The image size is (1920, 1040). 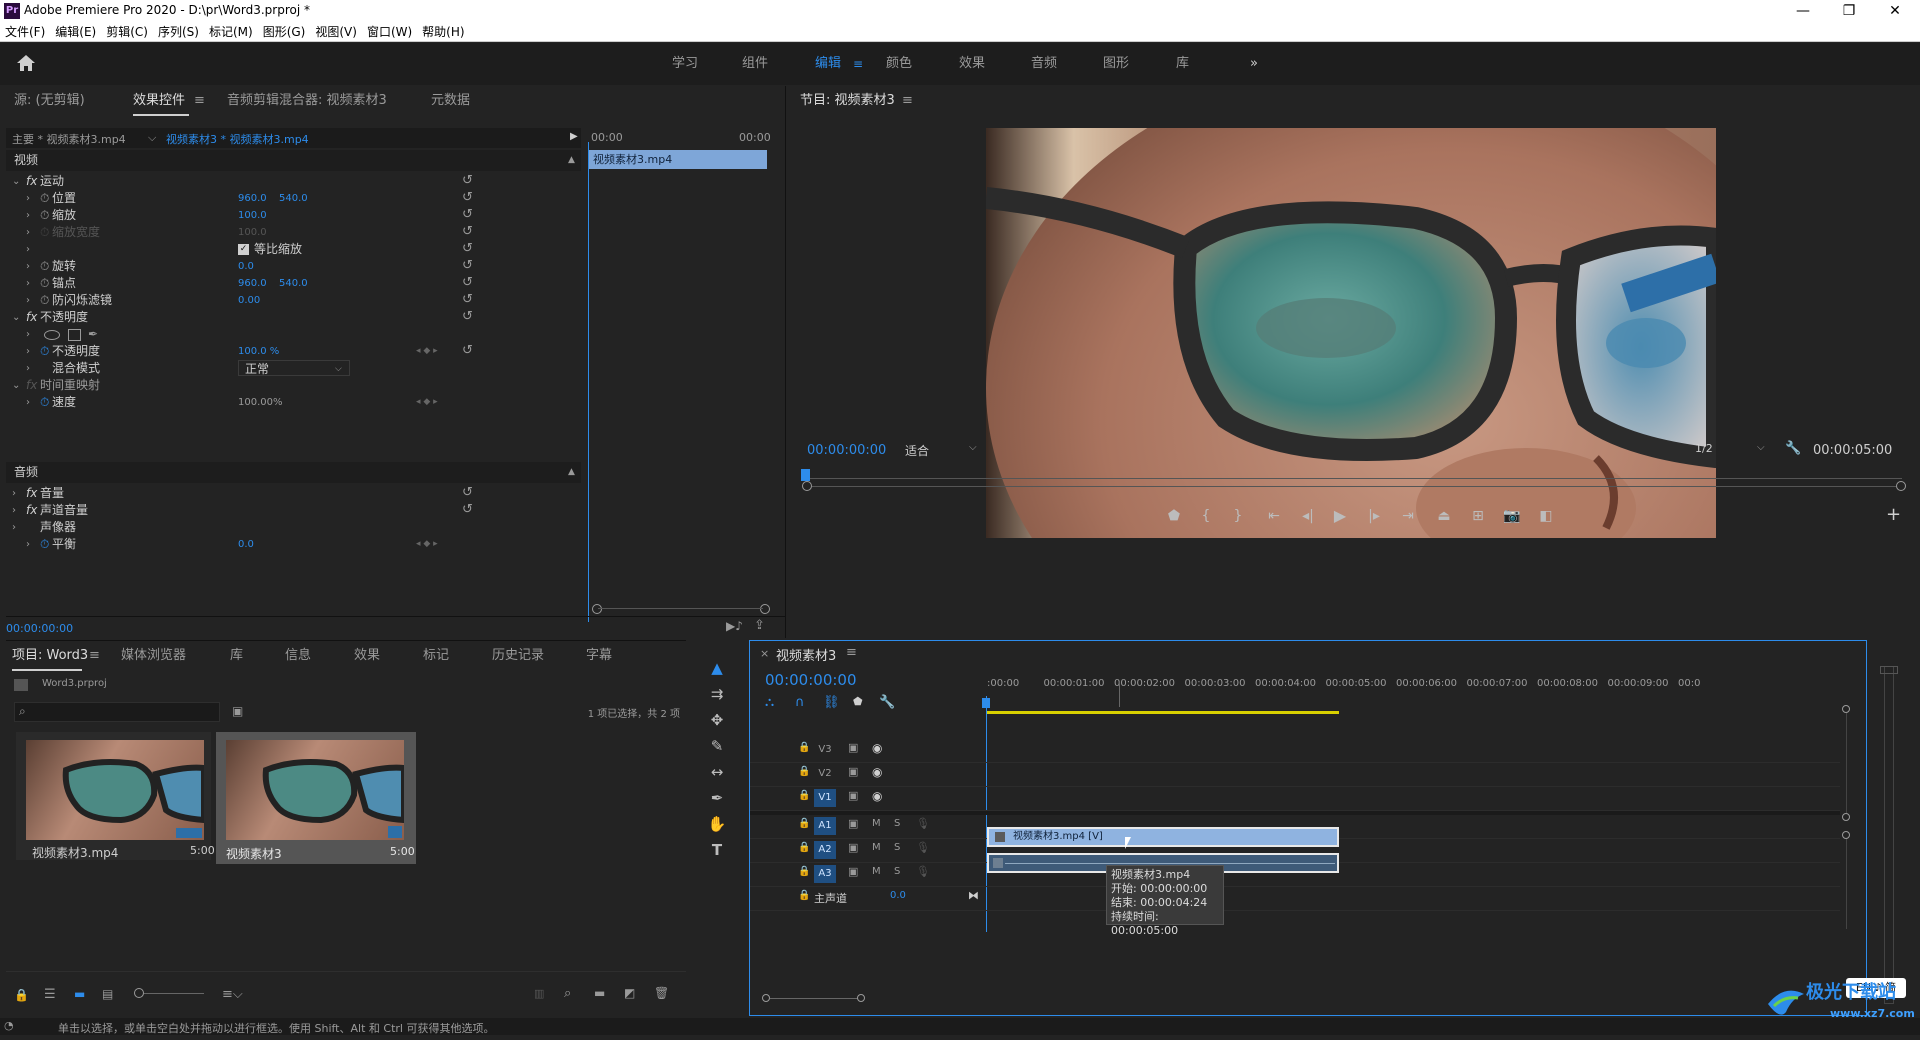 I want to click on go-to-out-icon: ⇥, so click(x=1408, y=516).